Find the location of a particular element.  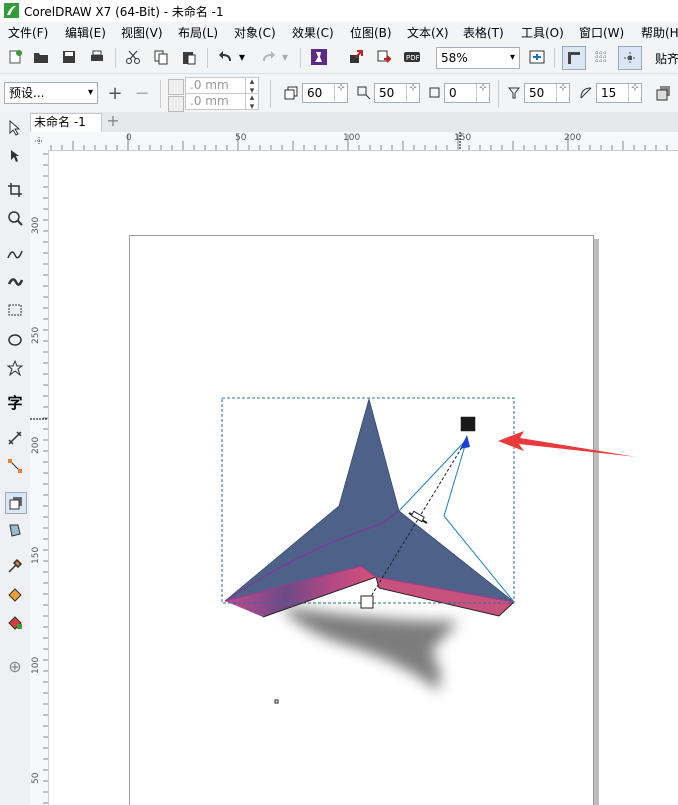

vanishing-point-value: 50 is located at coordinates (387, 93).